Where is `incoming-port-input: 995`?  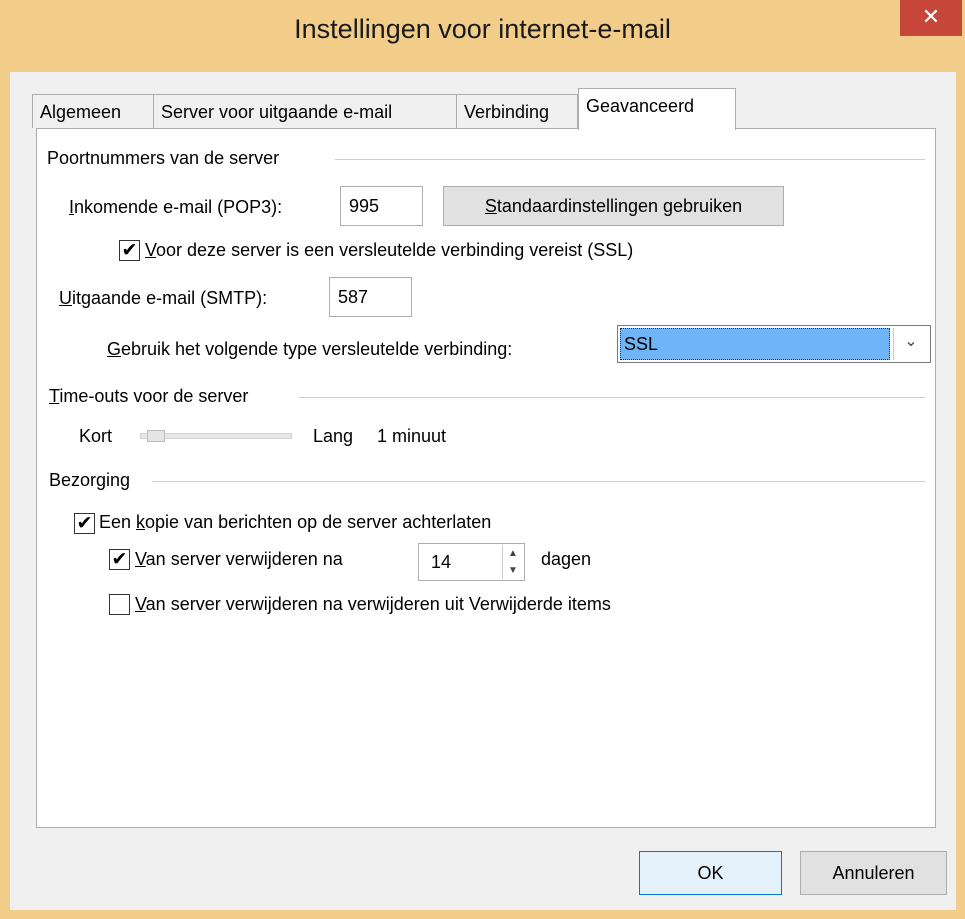 incoming-port-input: 995 is located at coordinates (381, 206).